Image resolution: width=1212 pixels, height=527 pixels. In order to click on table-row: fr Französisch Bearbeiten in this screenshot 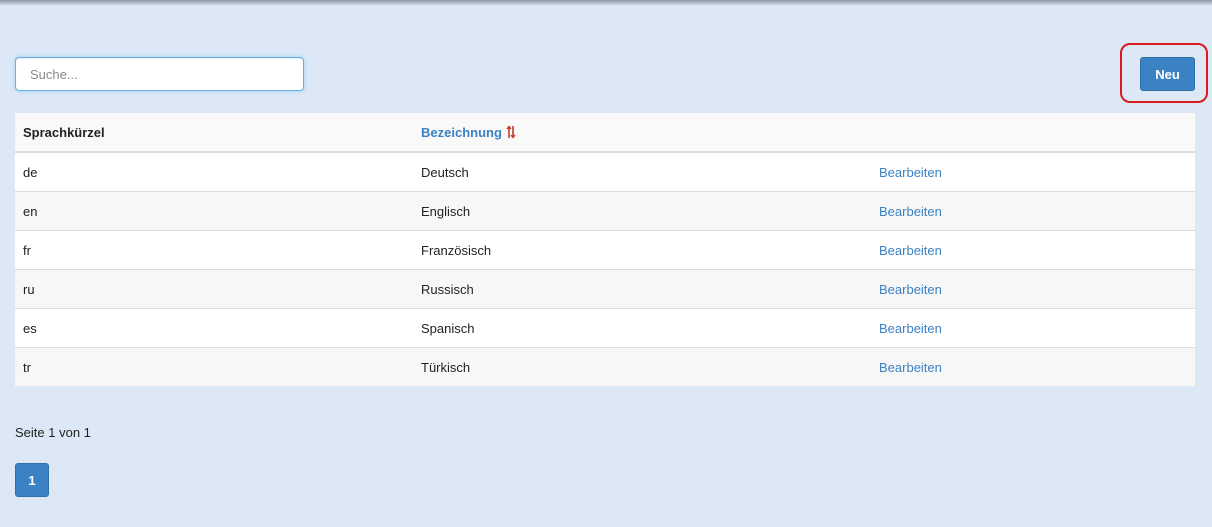, I will do `click(605, 250)`.